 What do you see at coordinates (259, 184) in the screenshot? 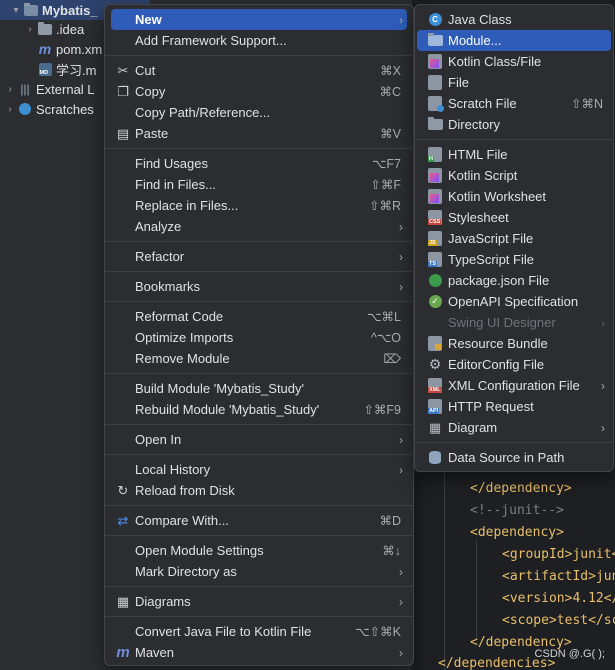
I see `menu-item-find-in-files: Find in Files... ⇧⌘F` at bounding box center [259, 184].